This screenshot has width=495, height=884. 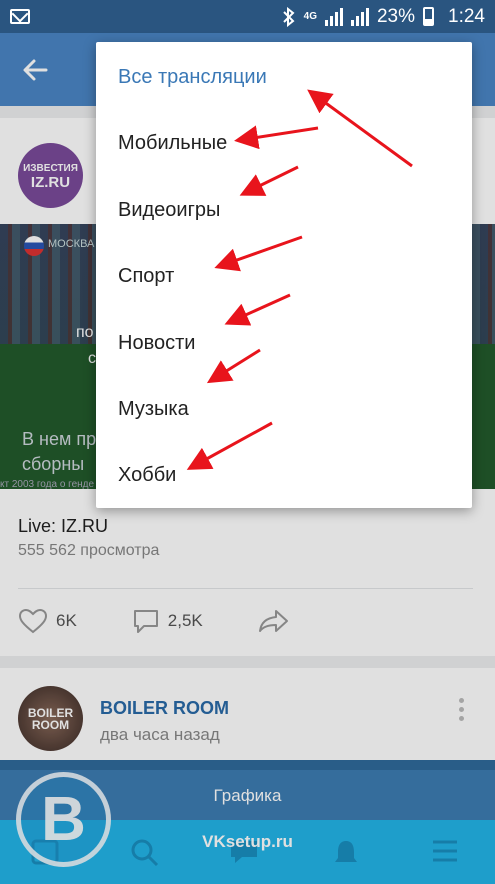 What do you see at coordinates (466, 16) in the screenshot?
I see `clock: 1:24` at bounding box center [466, 16].